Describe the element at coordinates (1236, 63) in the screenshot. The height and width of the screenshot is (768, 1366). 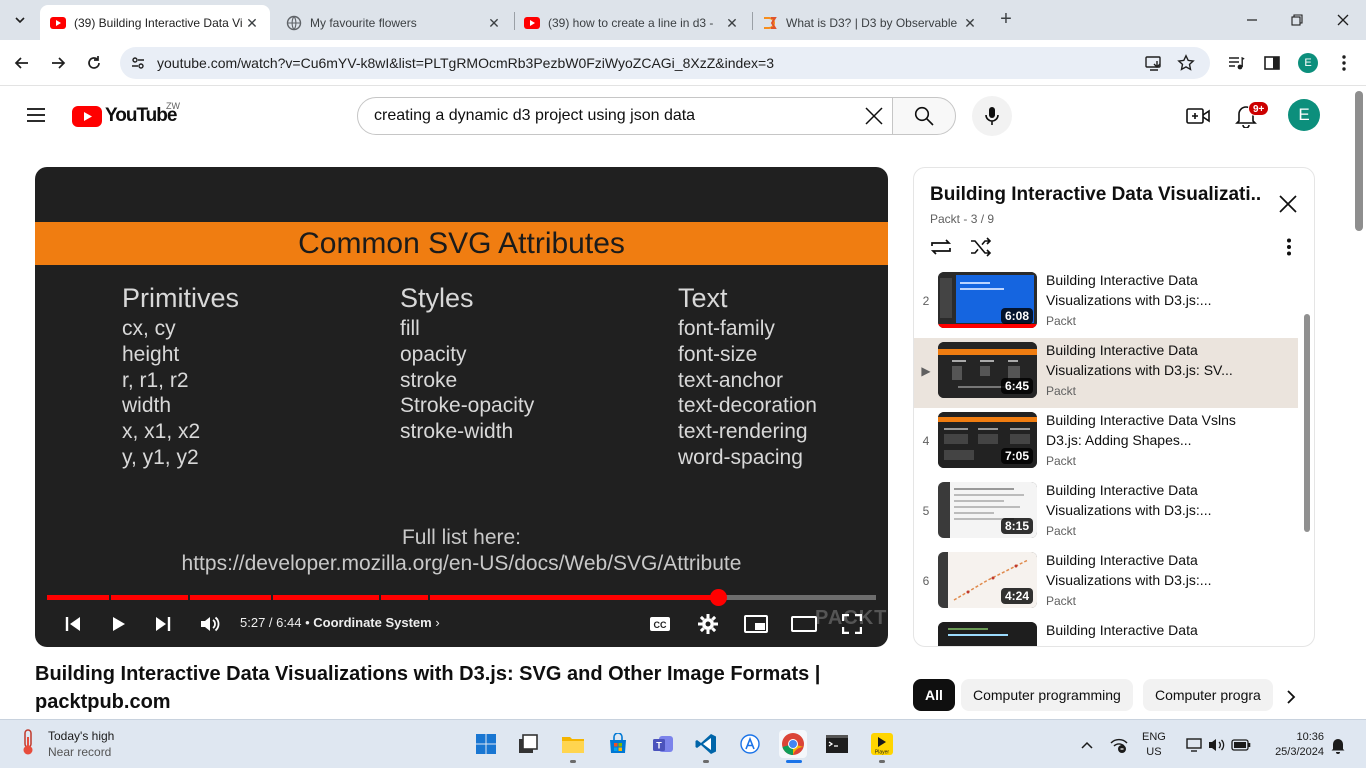
I see `media-controls-icon` at that location.